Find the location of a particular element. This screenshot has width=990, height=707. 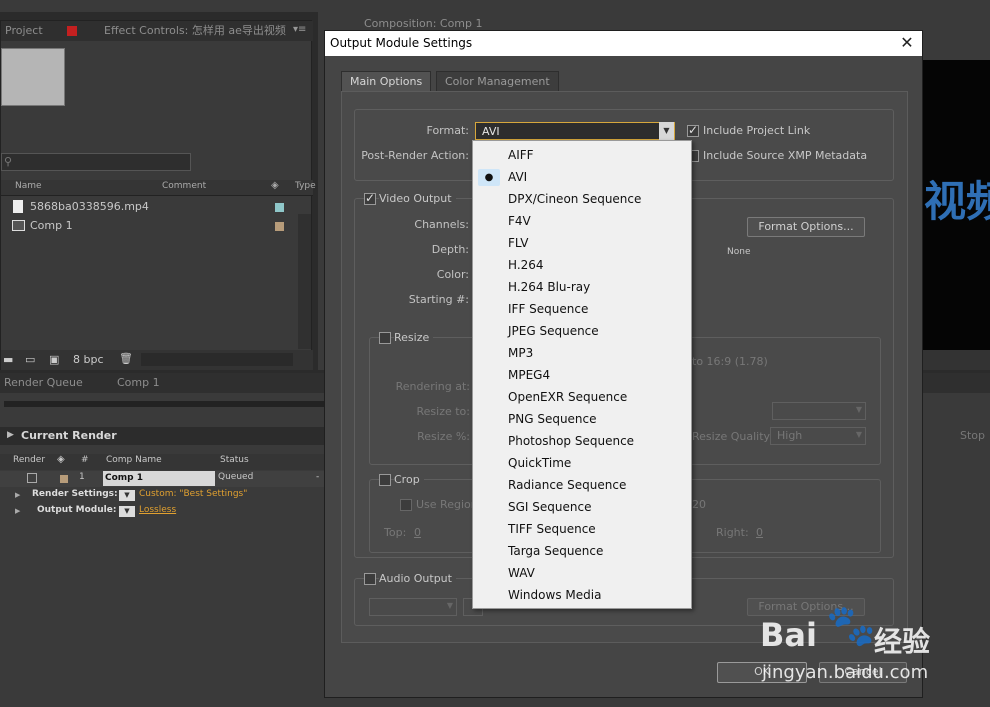

render-checkbox is located at coordinates (32, 478).